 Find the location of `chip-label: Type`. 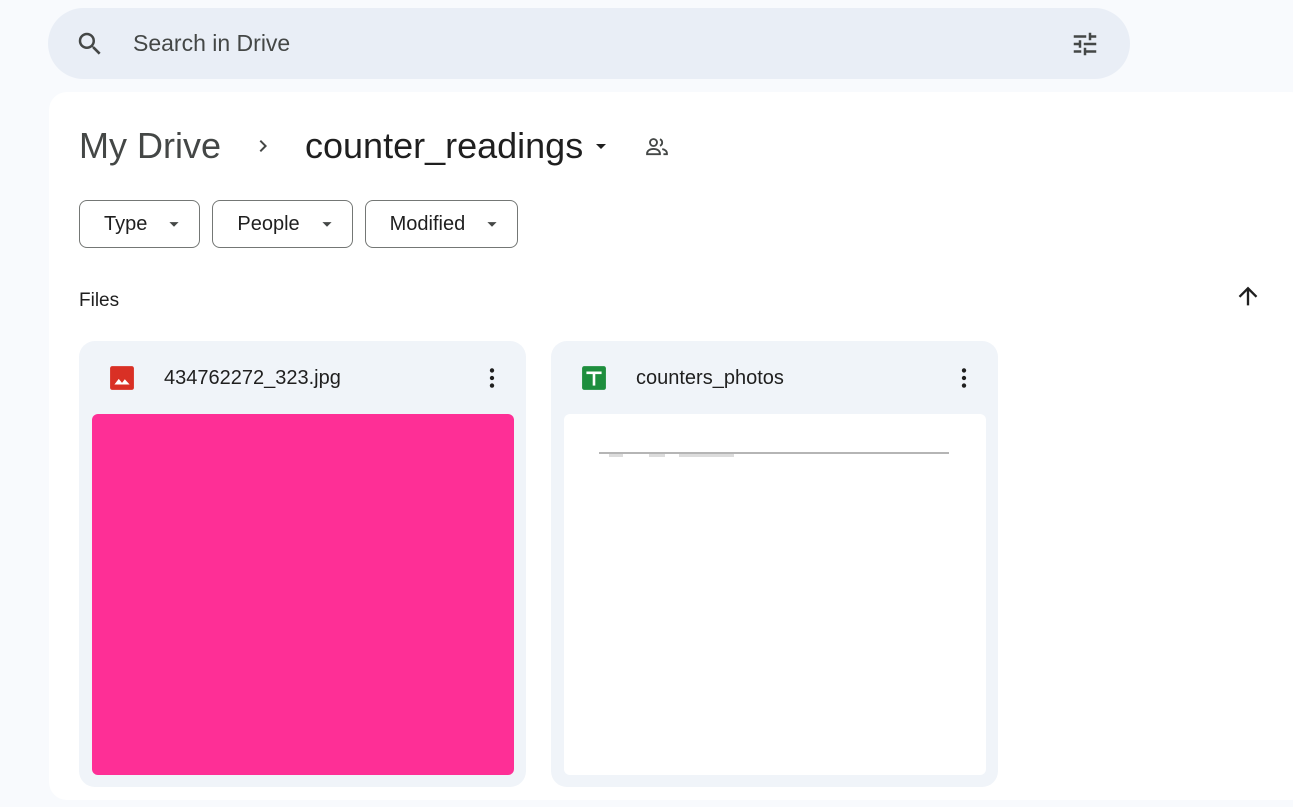

chip-label: Type is located at coordinates (126, 223).